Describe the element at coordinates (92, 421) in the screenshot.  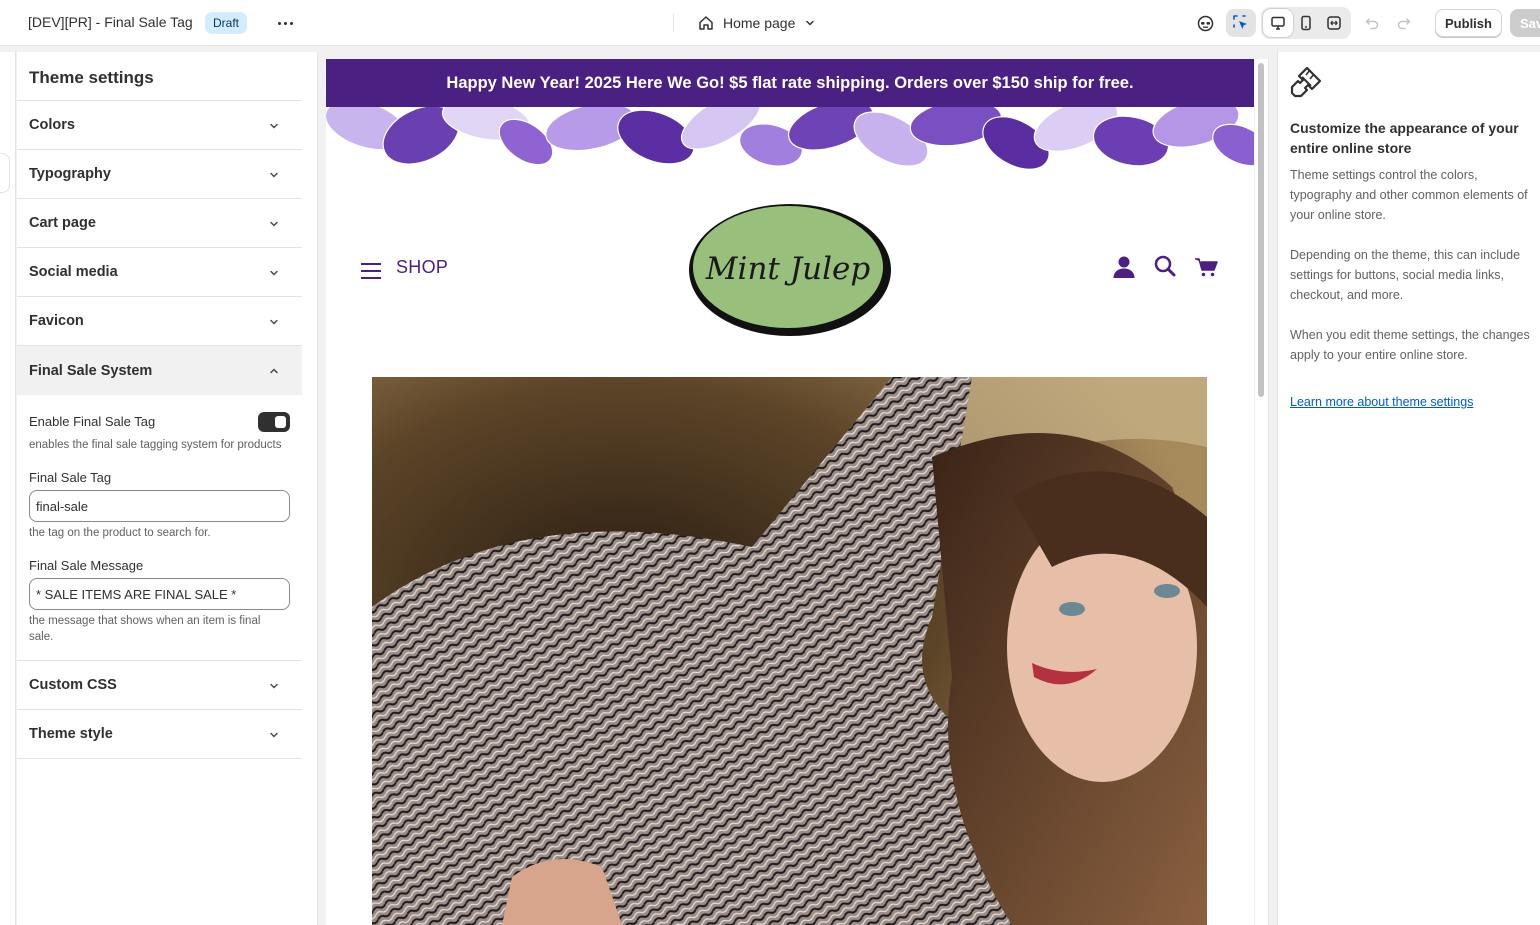
I see `enable-final-sale-label: Enable Final Sale Tag` at that location.